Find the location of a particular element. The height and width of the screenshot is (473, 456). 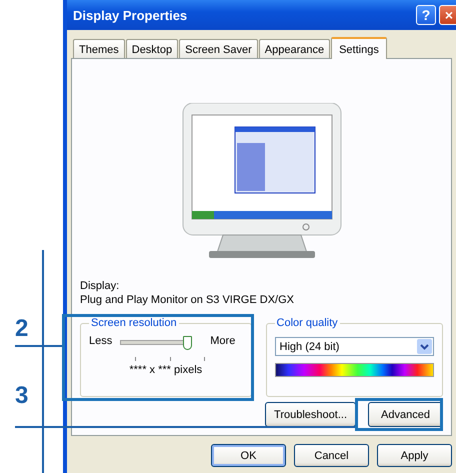

group-title: Screen resolution is located at coordinates (134, 323).